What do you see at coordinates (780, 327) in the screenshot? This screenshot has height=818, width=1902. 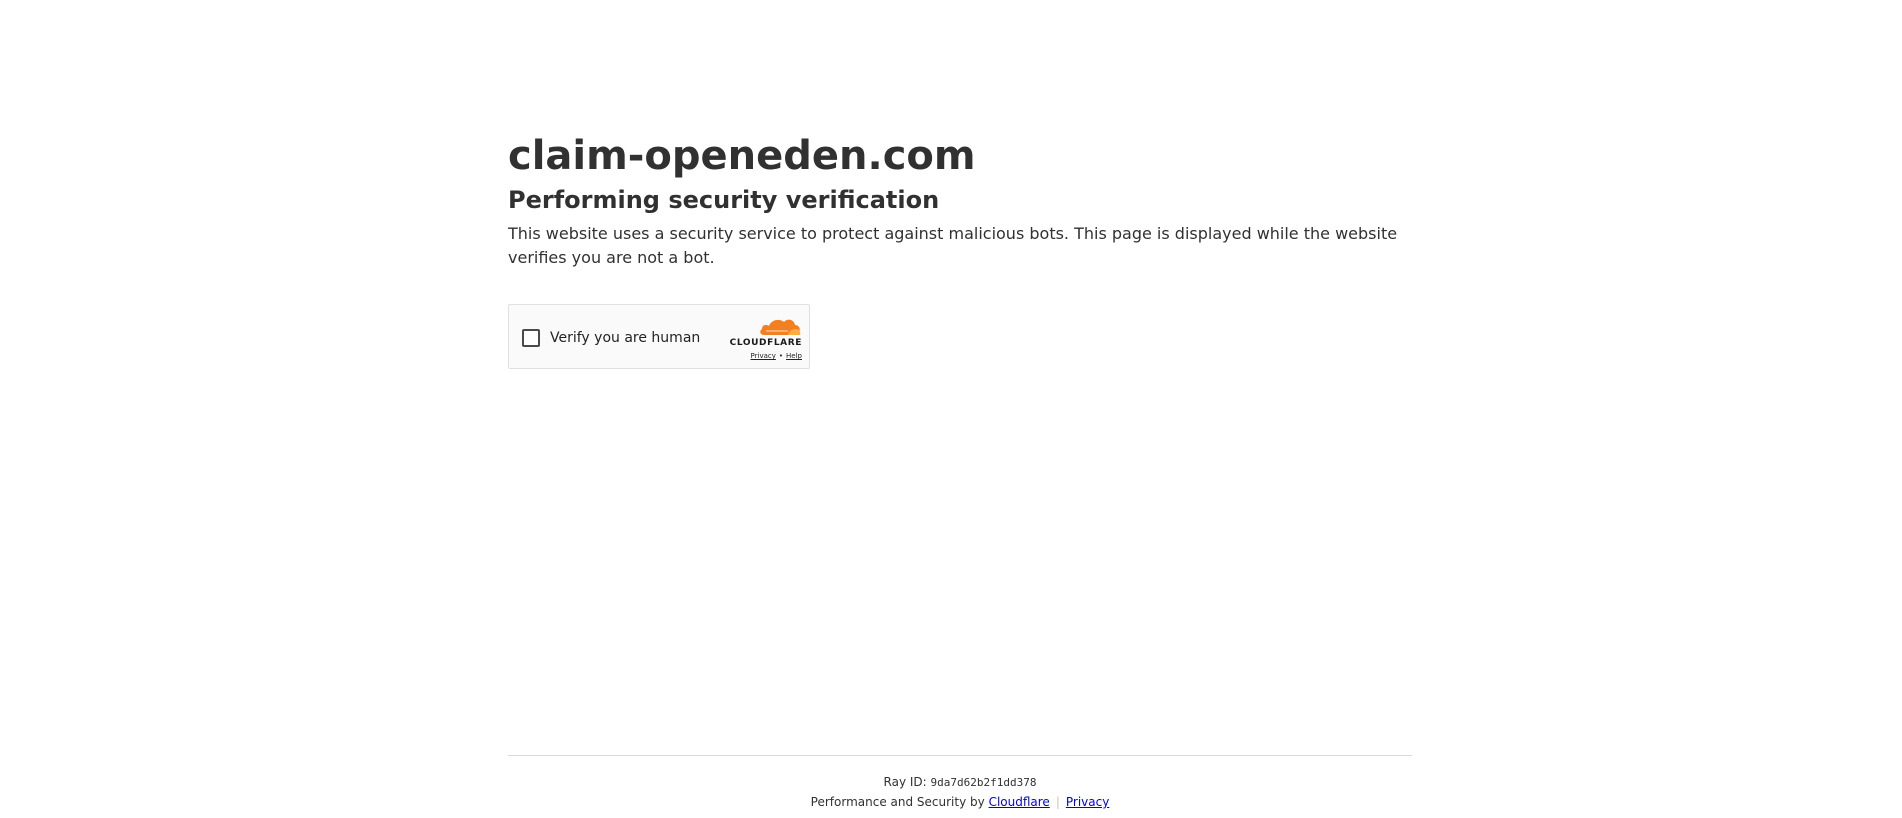 I see `cloudflare-cloud-icon` at bounding box center [780, 327].